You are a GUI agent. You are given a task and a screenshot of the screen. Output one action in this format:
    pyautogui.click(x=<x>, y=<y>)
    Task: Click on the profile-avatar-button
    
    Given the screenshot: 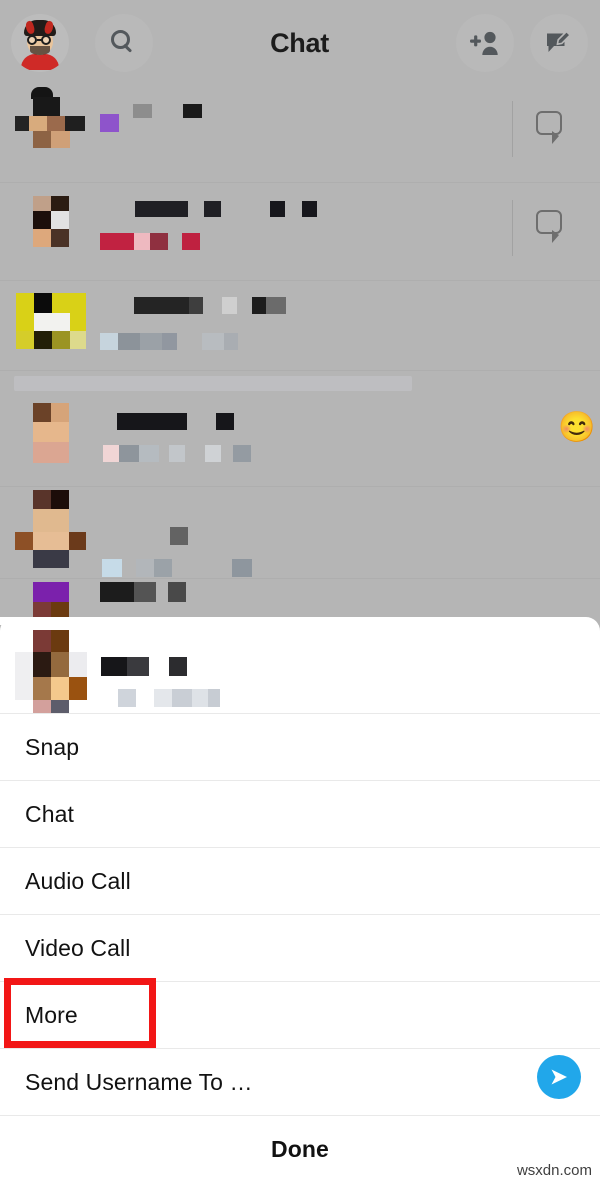 What is the action you would take?
    pyautogui.click(x=40, y=43)
    